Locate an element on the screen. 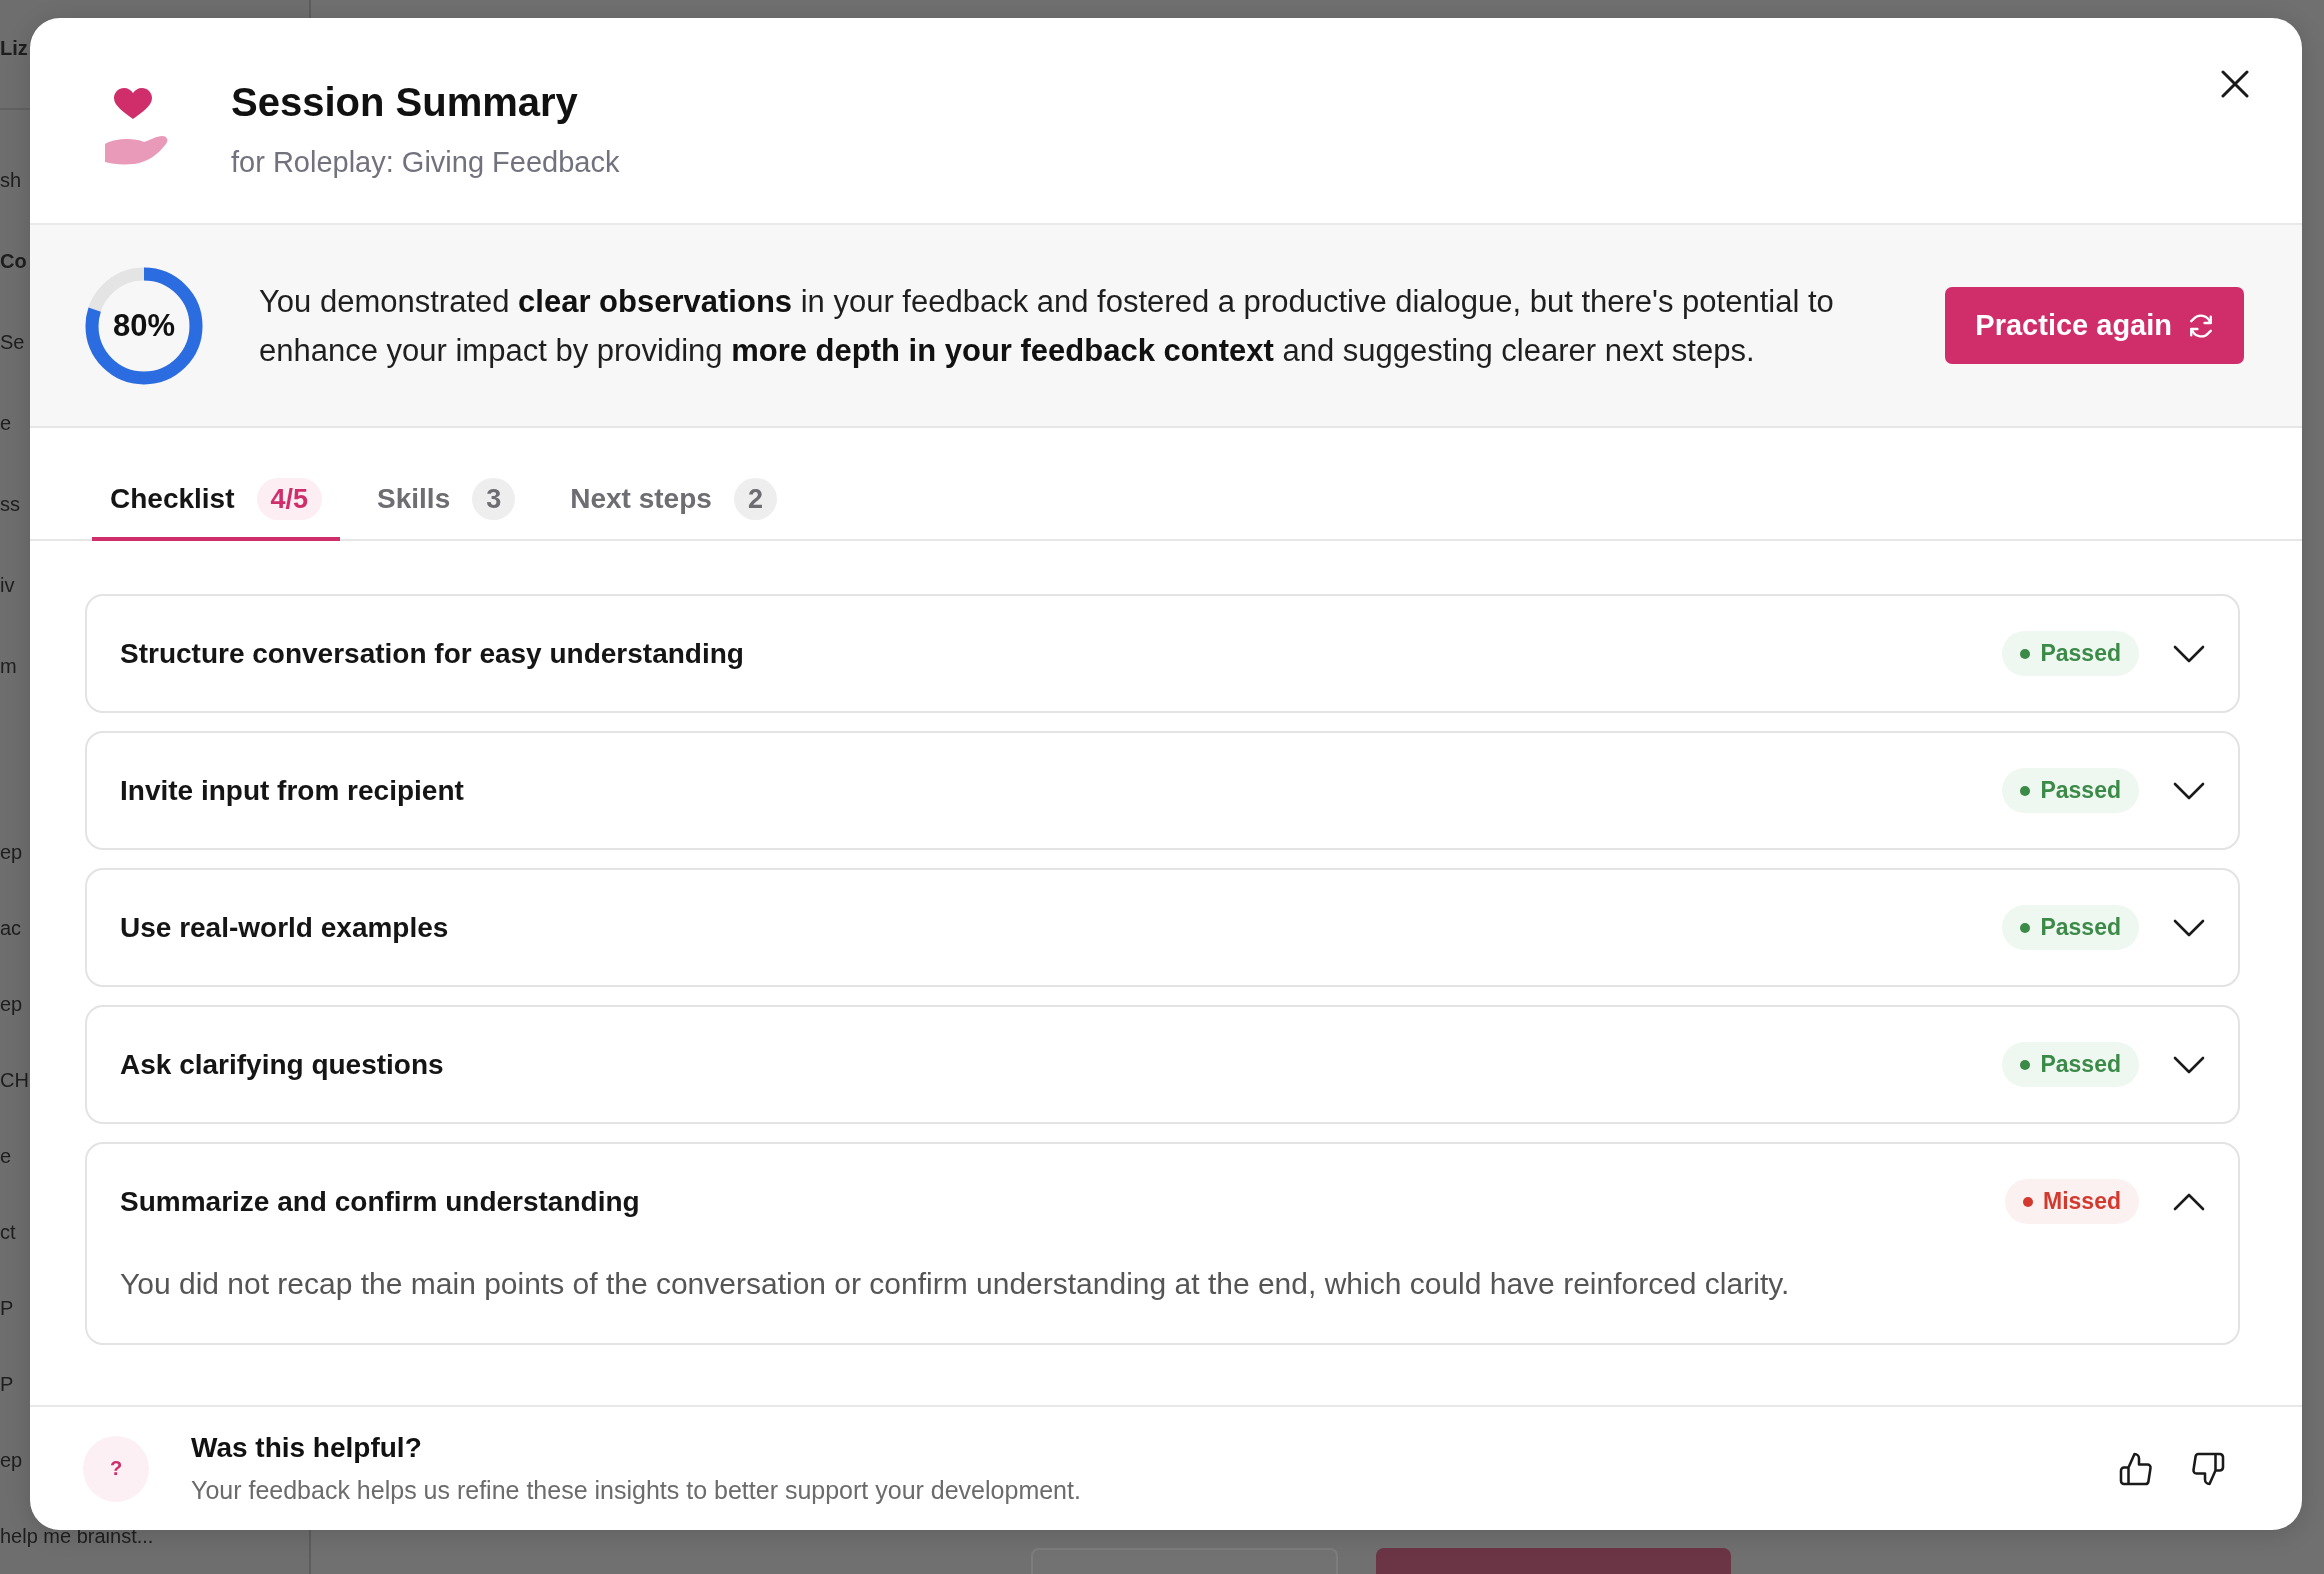  checklist-item-title: Invite input from recipient is located at coordinates (292, 790).